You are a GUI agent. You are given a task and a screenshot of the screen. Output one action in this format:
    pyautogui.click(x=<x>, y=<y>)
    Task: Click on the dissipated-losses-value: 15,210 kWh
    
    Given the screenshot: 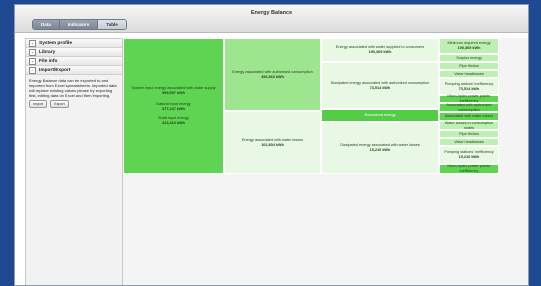 What is the action you would take?
    pyautogui.click(x=380, y=150)
    